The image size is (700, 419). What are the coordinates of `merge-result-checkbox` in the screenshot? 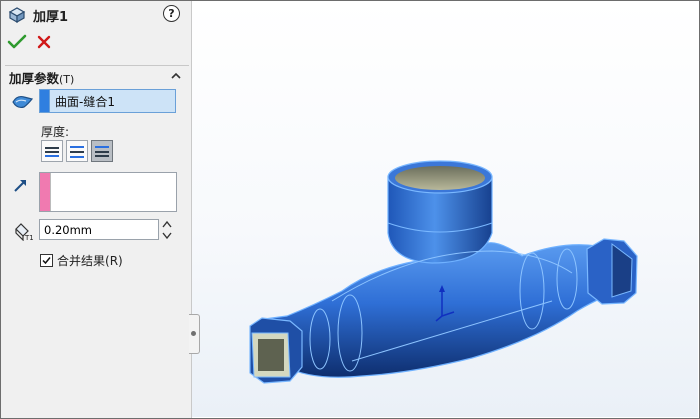 It's located at (46, 260).